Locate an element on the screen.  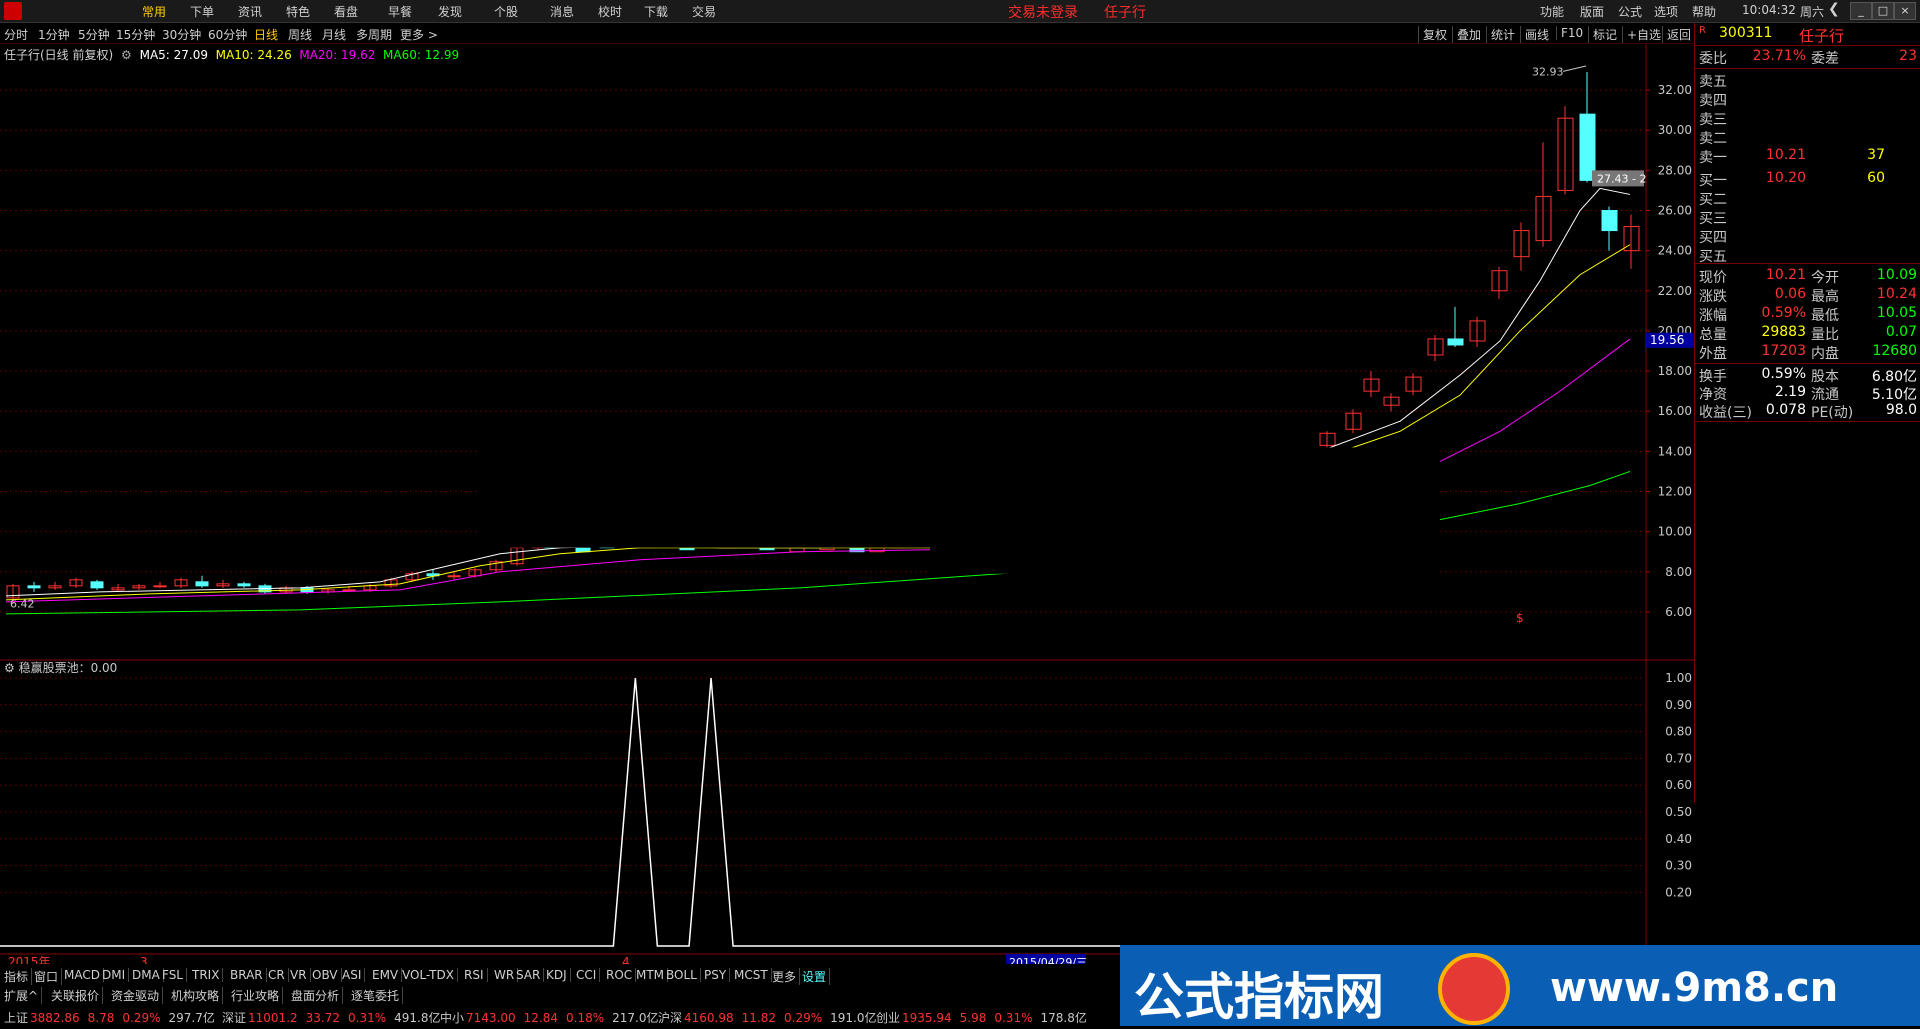
chart-tool-button: F10 is located at coordinates (1569, 33).